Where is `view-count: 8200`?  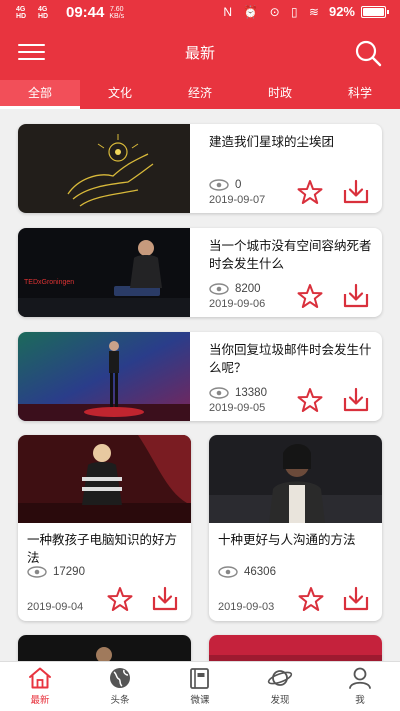 view-count: 8200 is located at coordinates (235, 289).